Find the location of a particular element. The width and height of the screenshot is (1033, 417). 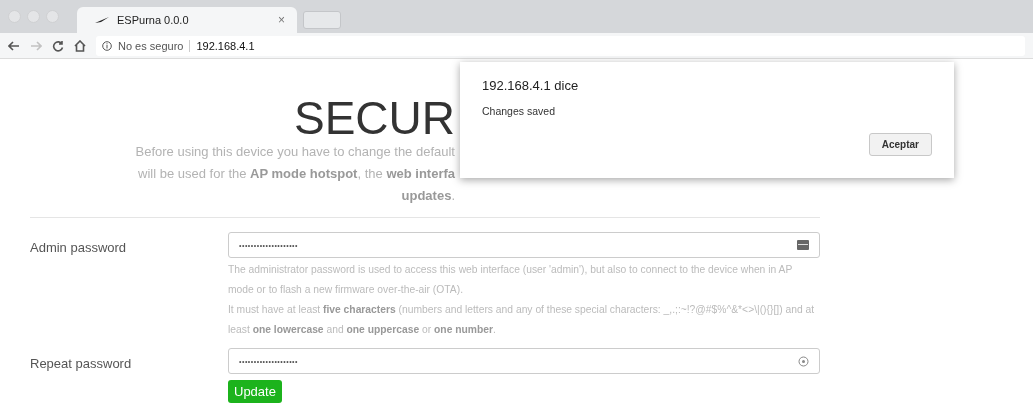

close-tab-button: × is located at coordinates (281, 20).